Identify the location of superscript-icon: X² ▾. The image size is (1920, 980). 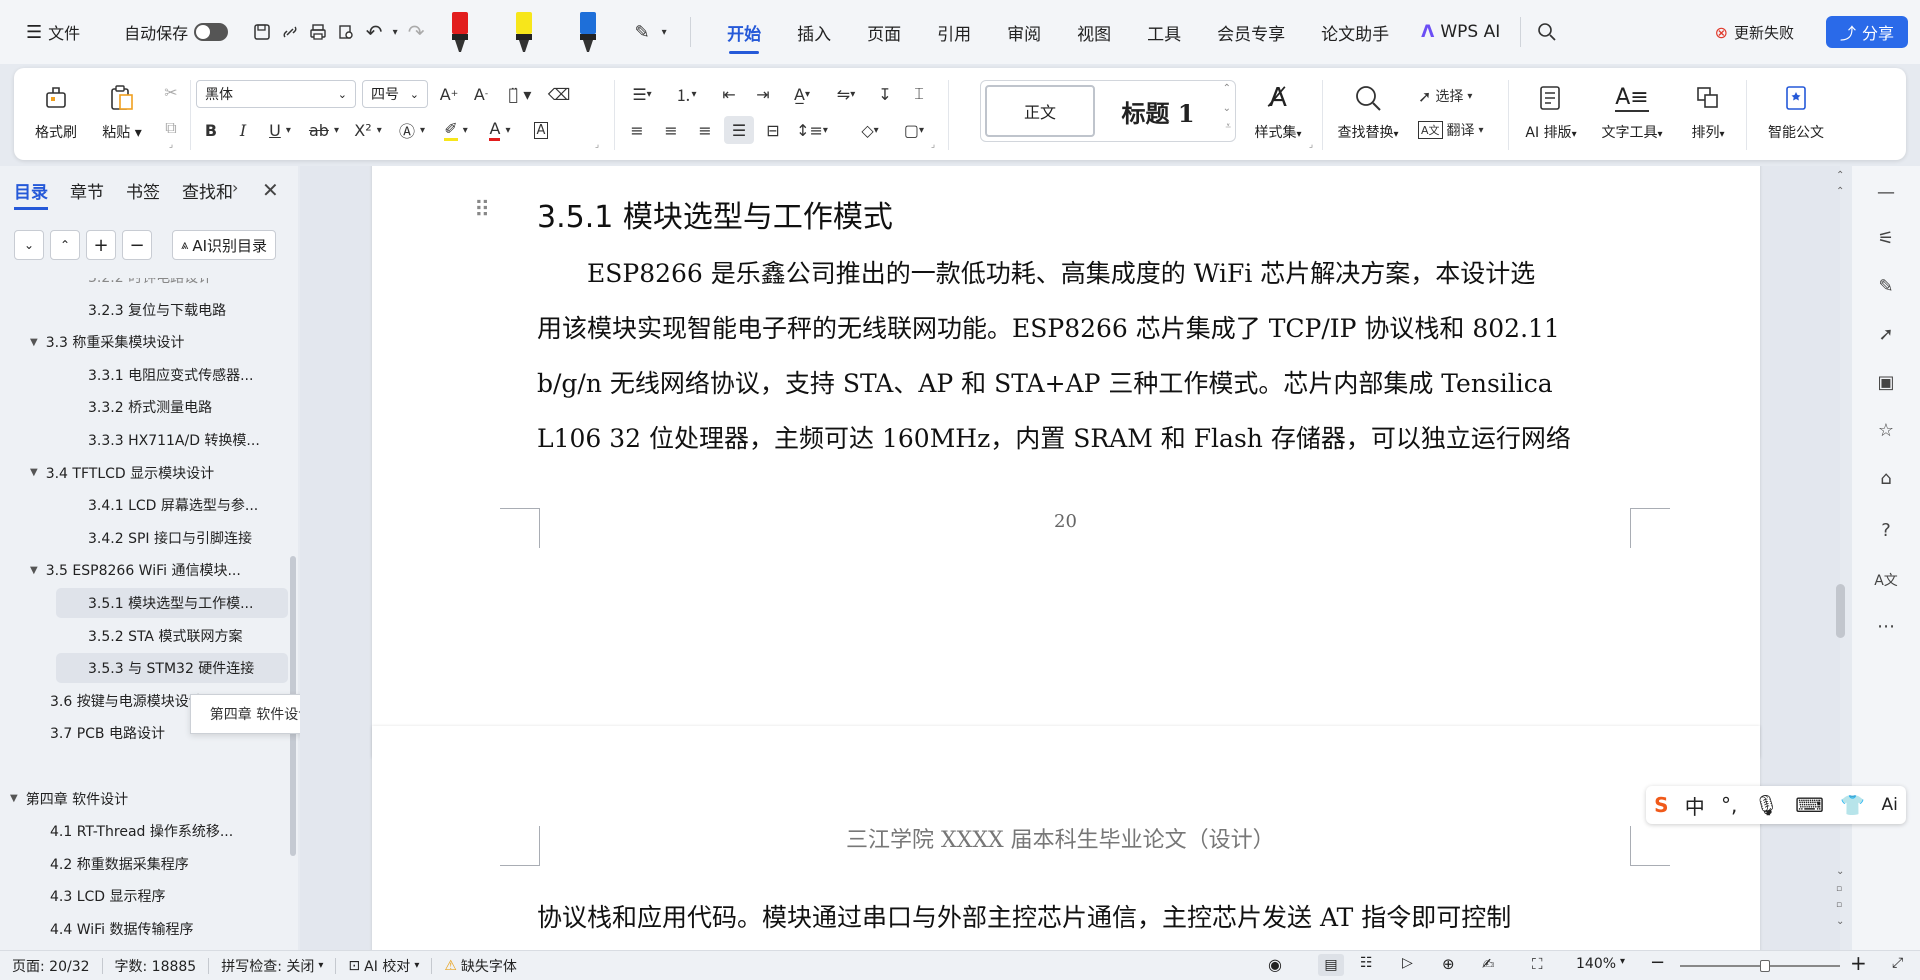
(368, 130).